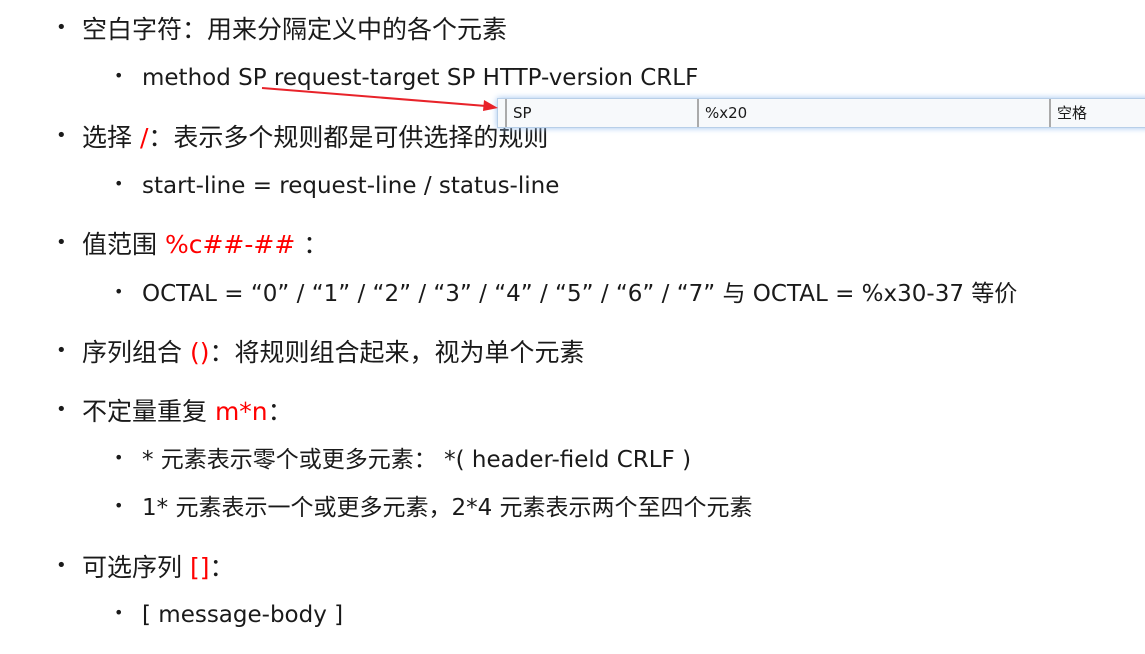  I want to click on bullet-value-range: • 值范围 %c##-## ：, so click(192, 244).